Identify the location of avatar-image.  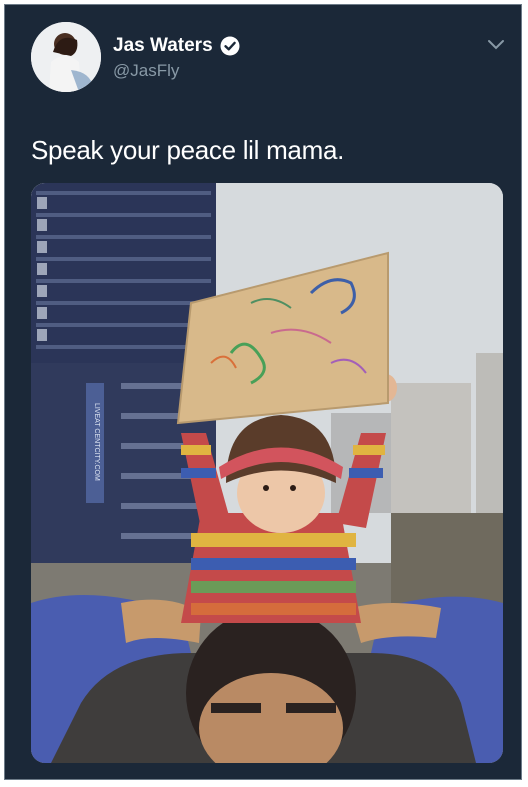
(66, 57).